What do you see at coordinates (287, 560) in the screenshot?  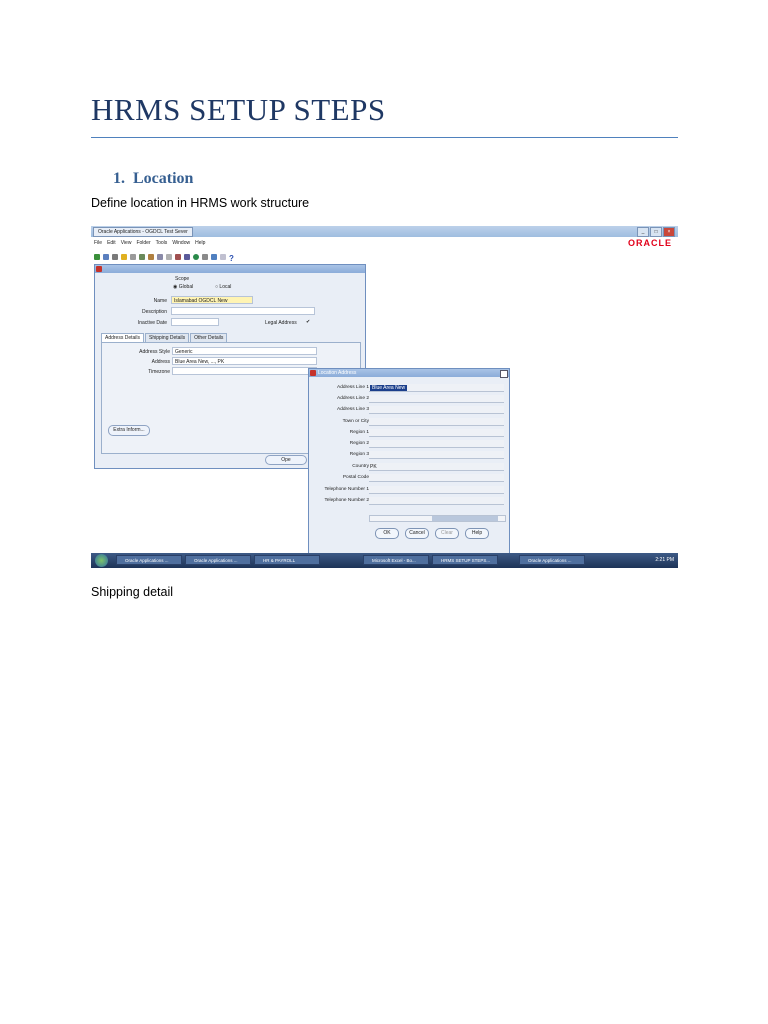 I see `taskbar-item: HR & PAYROLL` at bounding box center [287, 560].